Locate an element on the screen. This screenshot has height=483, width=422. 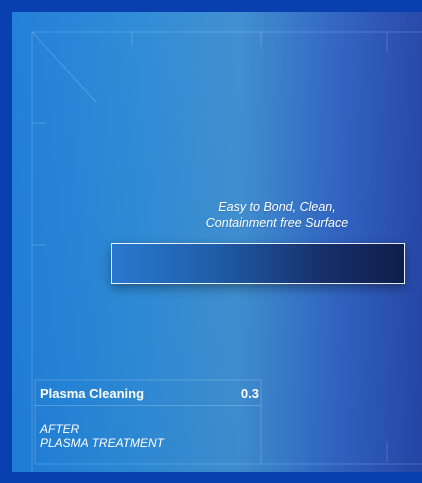
diagonal-line is located at coordinates (64, 67).